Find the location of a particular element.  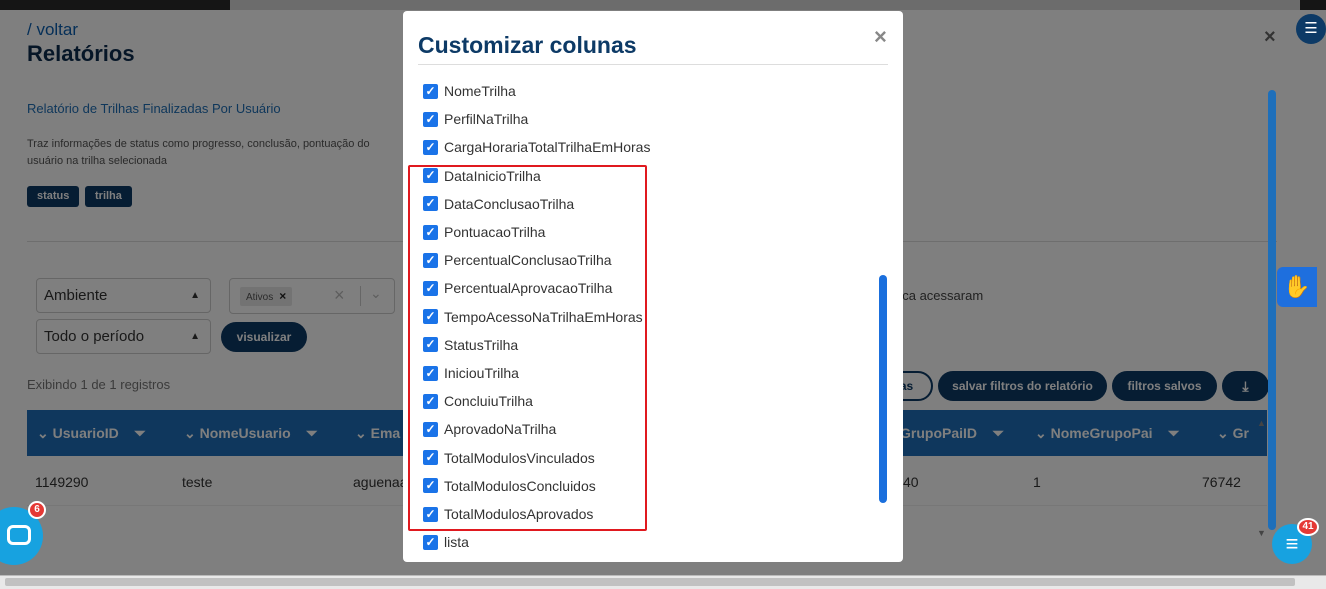

modal-divider is located at coordinates (653, 64).